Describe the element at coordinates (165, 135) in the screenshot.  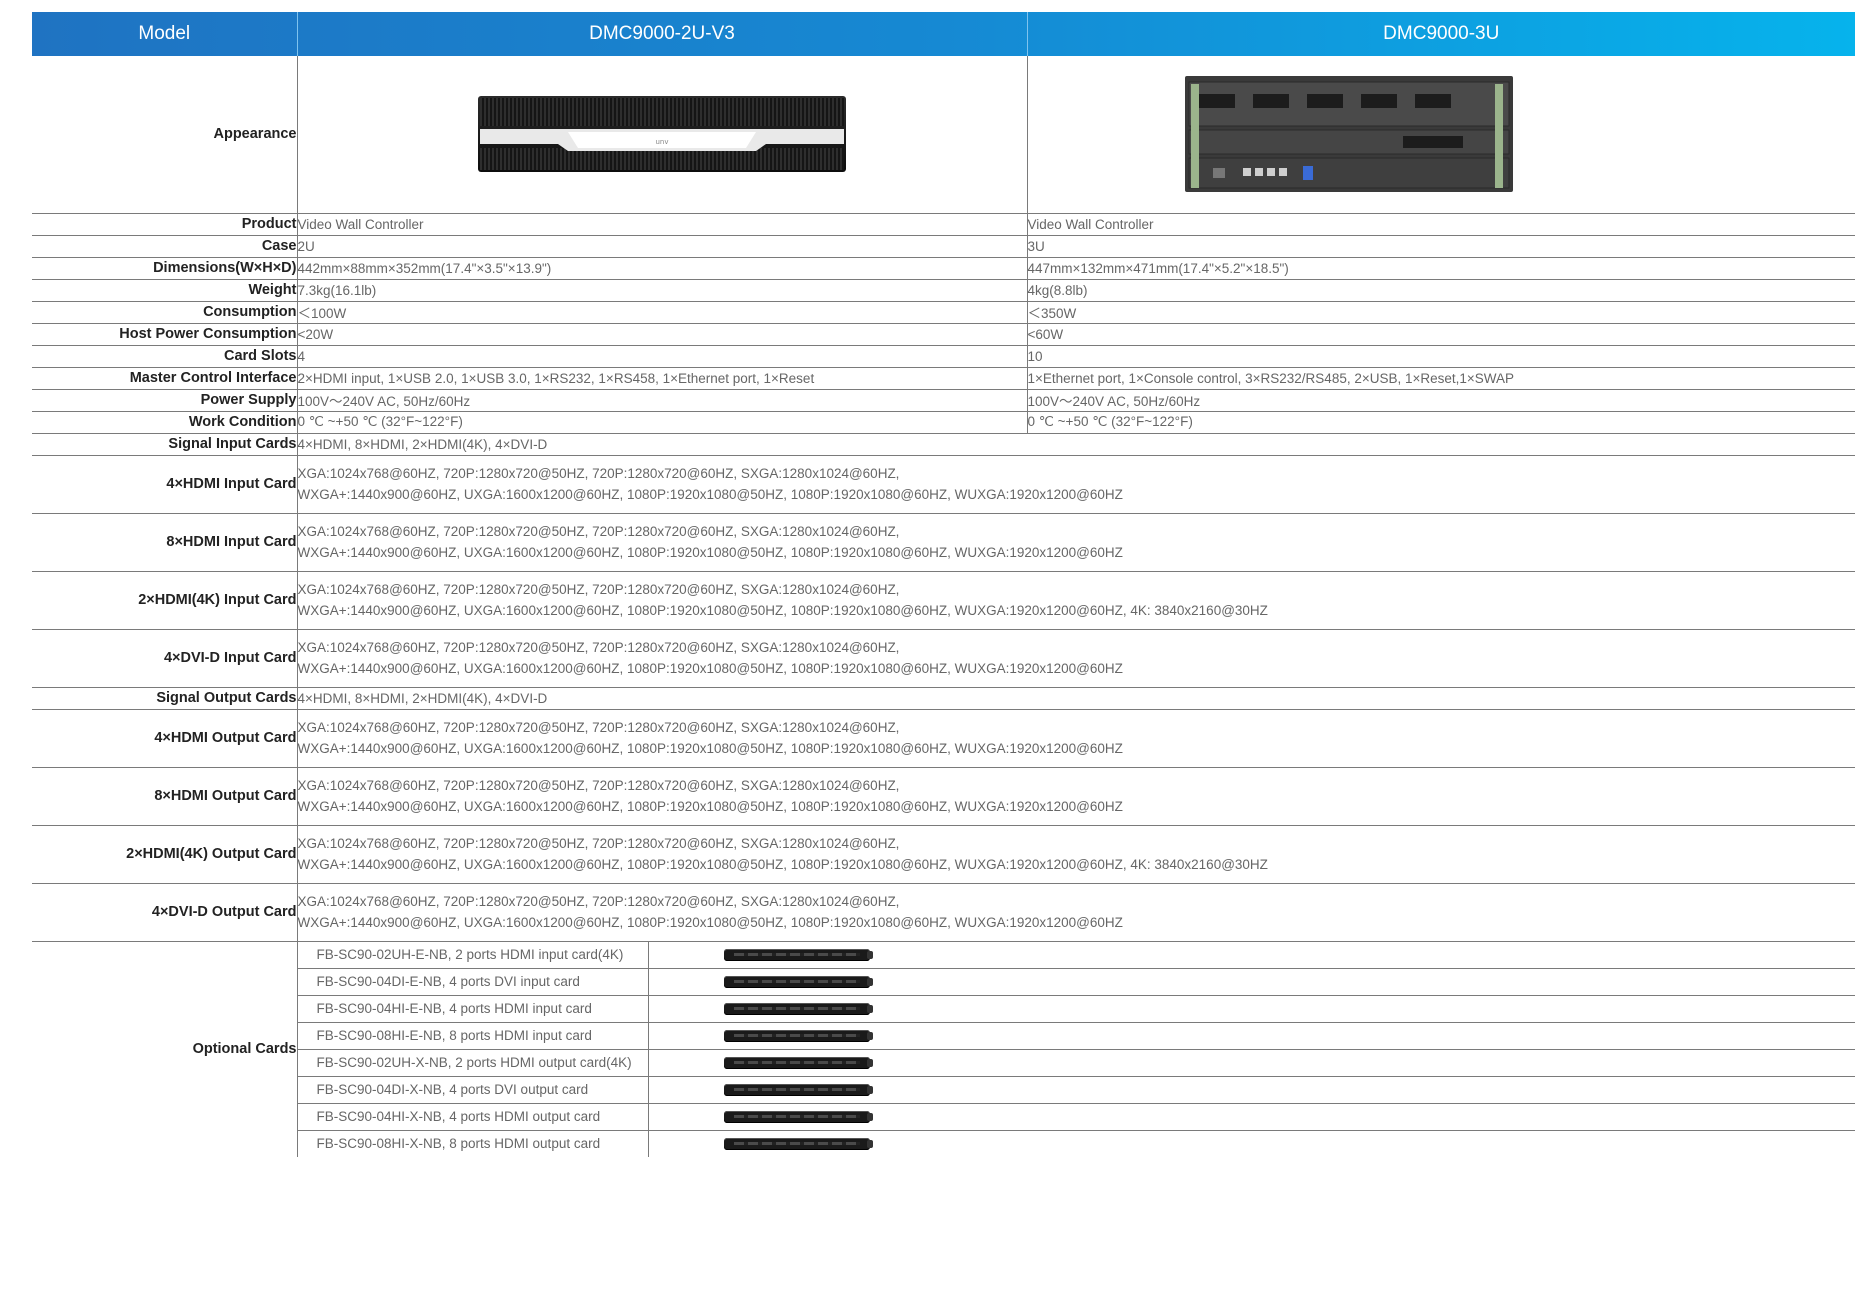
I see `appearance-label: Appearance` at that location.